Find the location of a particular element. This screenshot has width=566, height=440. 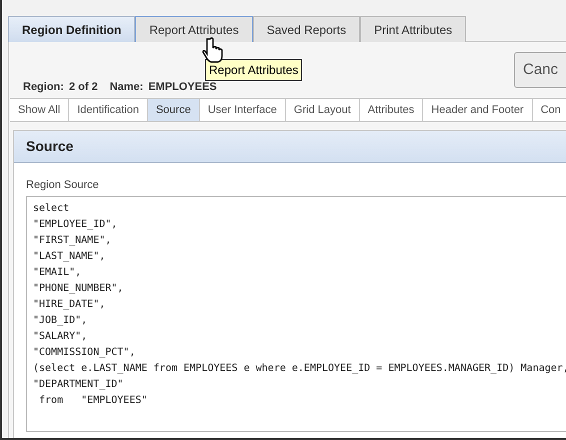

tab: Saved Reports is located at coordinates (306, 29).